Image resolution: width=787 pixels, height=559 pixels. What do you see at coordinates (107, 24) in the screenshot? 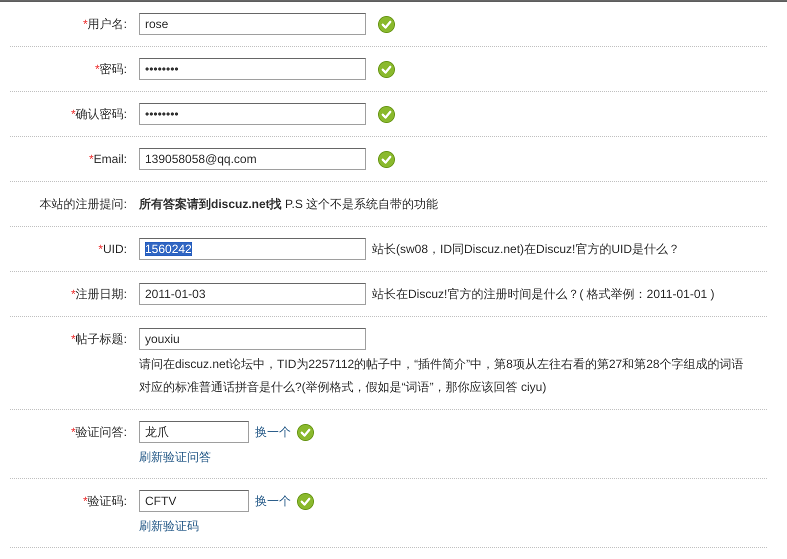
I see `field-label: 用户名:` at bounding box center [107, 24].